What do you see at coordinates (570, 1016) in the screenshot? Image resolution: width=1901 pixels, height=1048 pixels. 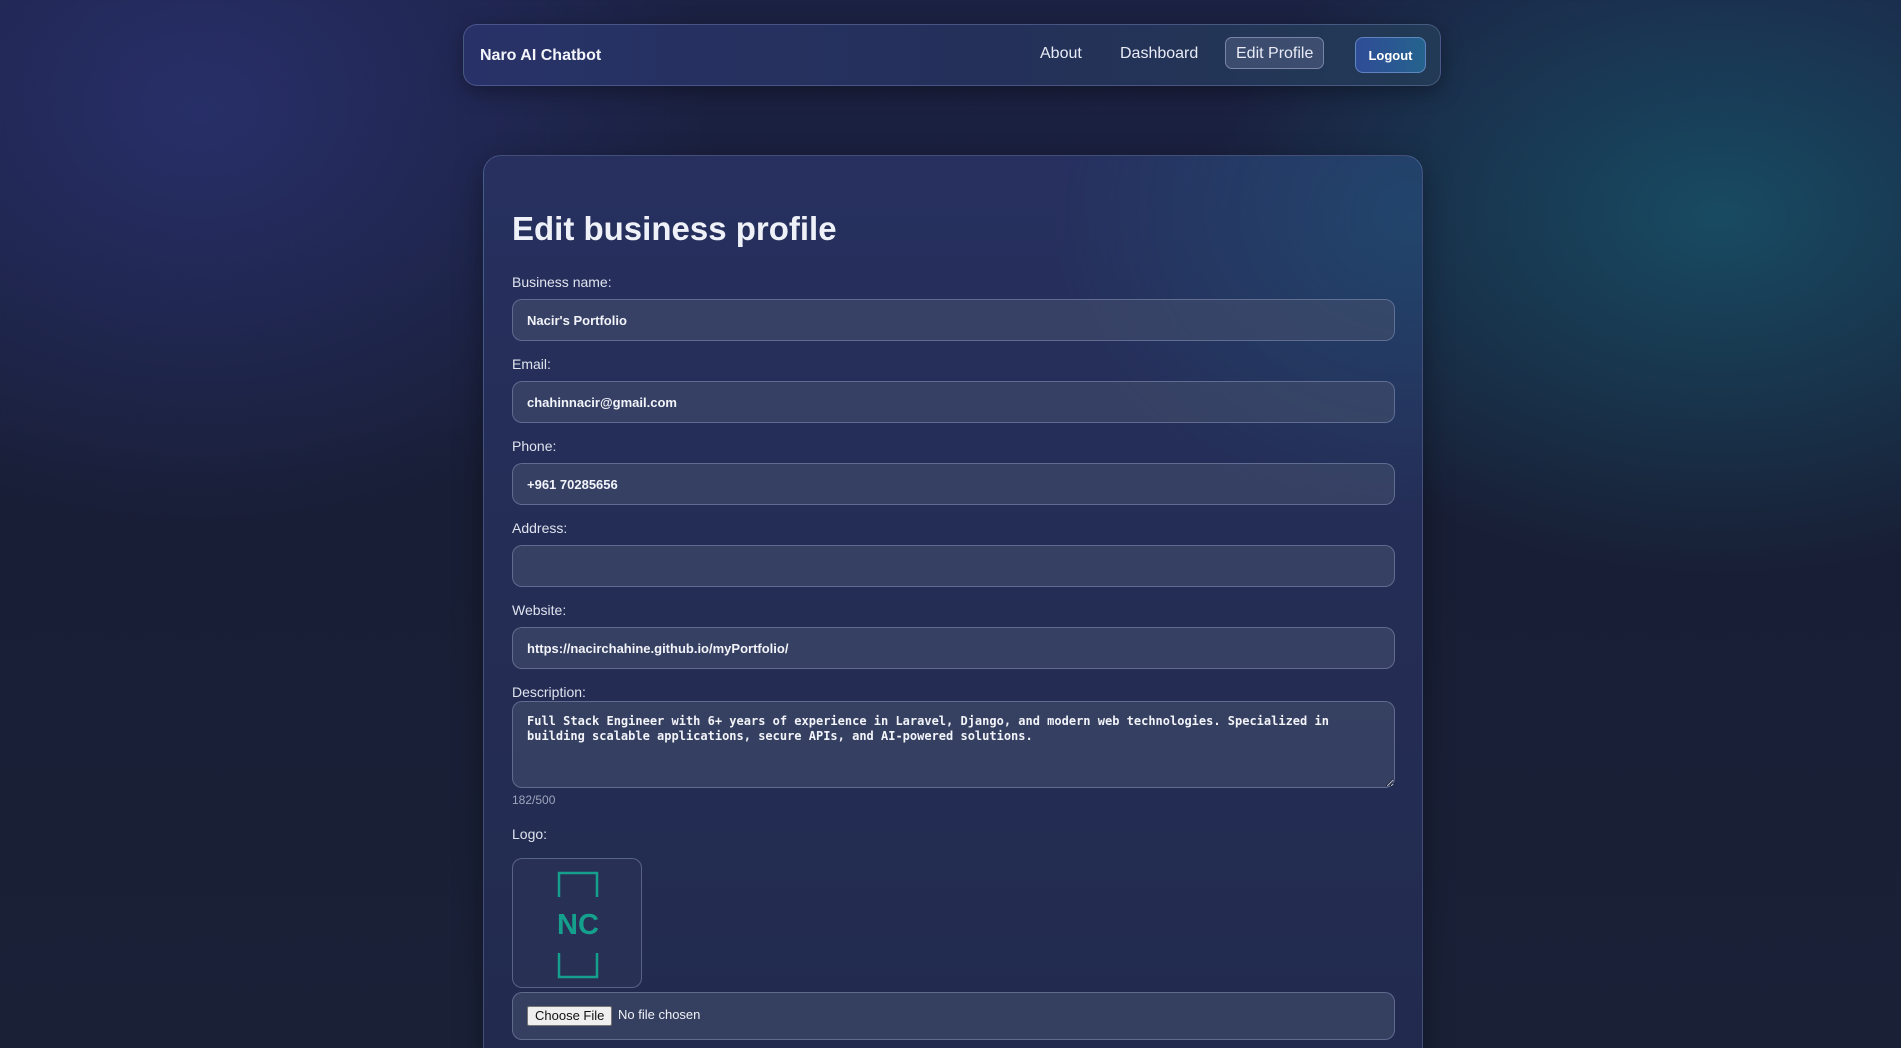 I see `choose-file-button: Choose File` at bounding box center [570, 1016].